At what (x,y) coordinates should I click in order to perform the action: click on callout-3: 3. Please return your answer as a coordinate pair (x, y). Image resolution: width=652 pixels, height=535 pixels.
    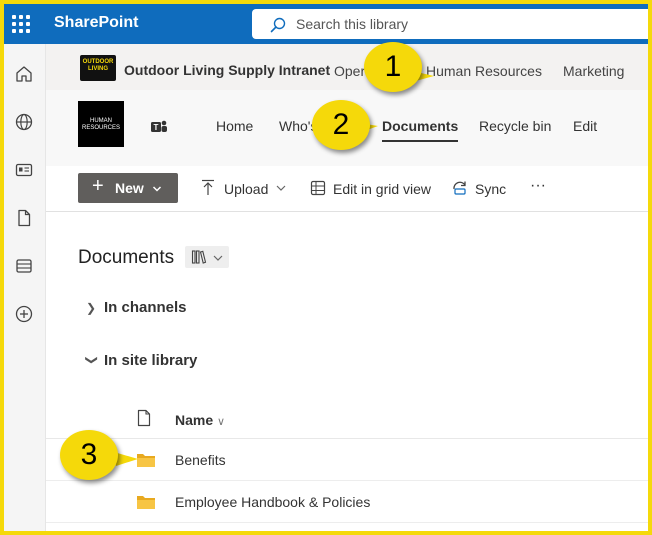
    Looking at the image, I should click on (89, 455).